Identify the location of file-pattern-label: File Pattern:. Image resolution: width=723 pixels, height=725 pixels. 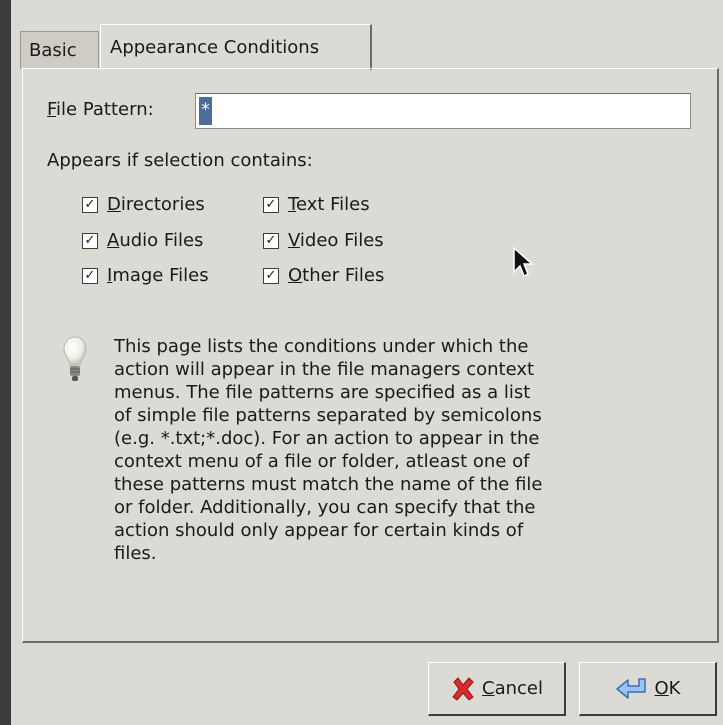
(100, 109).